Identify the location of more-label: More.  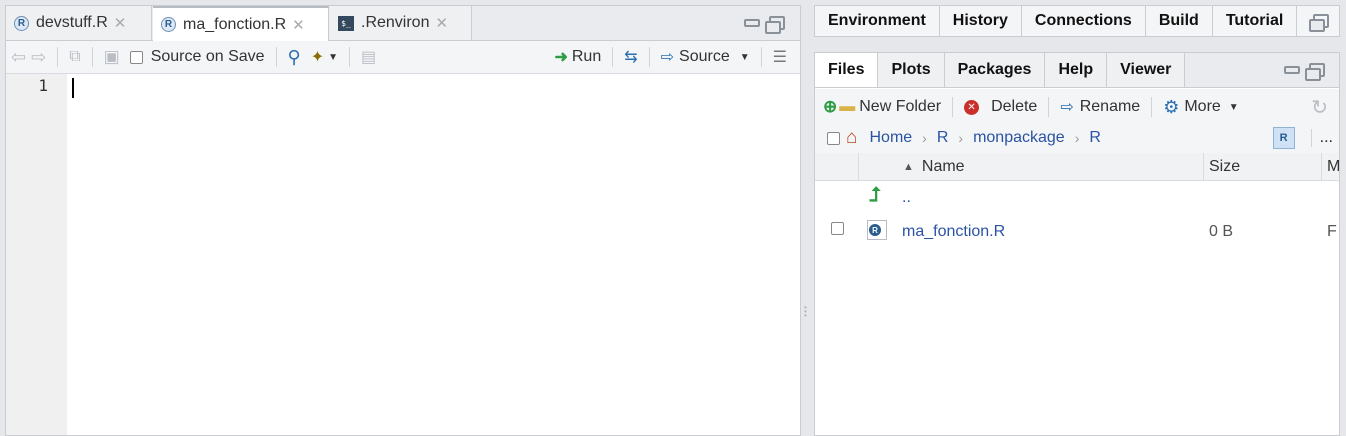
(1202, 106).